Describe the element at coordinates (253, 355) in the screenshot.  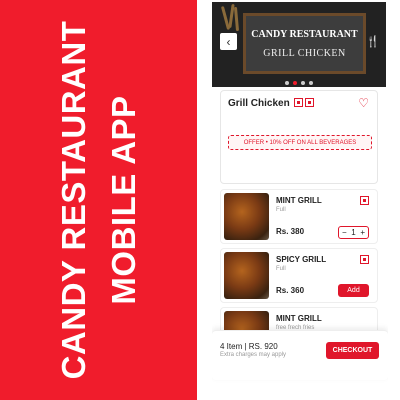
I see `cart-note: Extra charges may apply` at that location.